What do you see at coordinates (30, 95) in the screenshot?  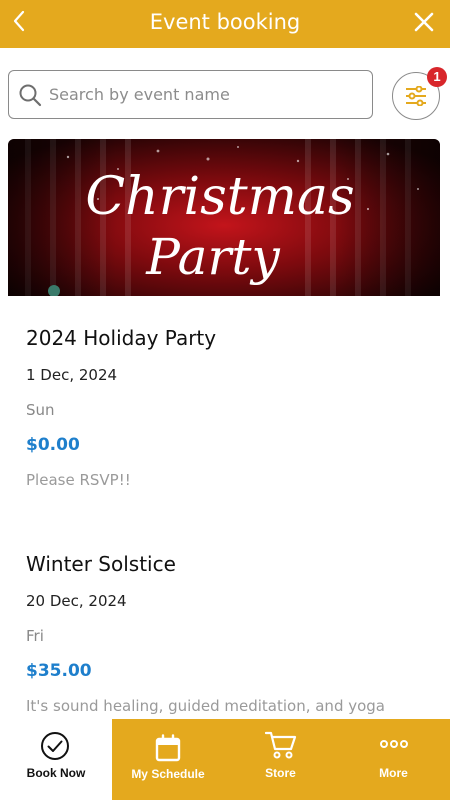 I see `search-icon` at bounding box center [30, 95].